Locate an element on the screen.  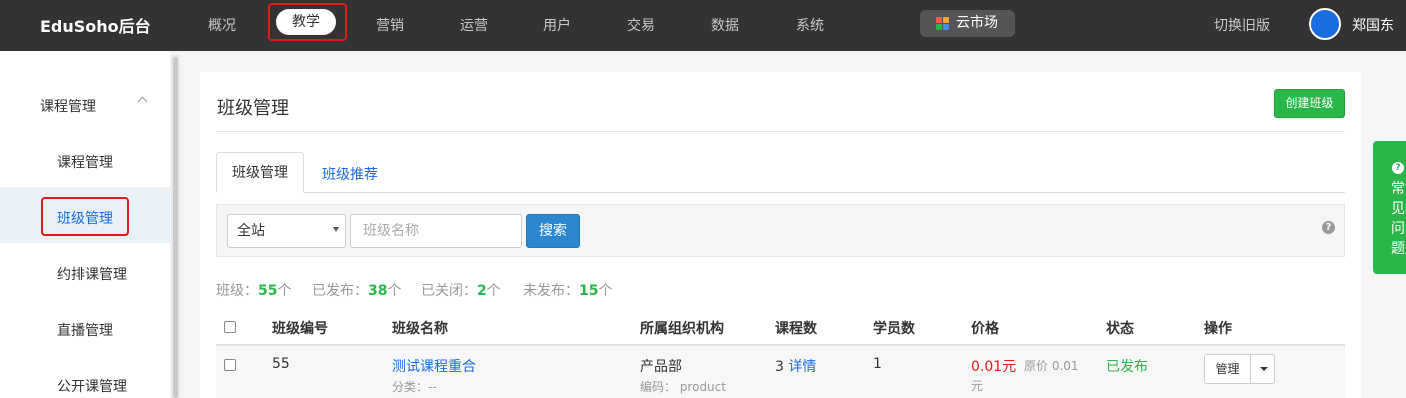
row-original-price: 原价 0.01 is located at coordinates (1051, 366).